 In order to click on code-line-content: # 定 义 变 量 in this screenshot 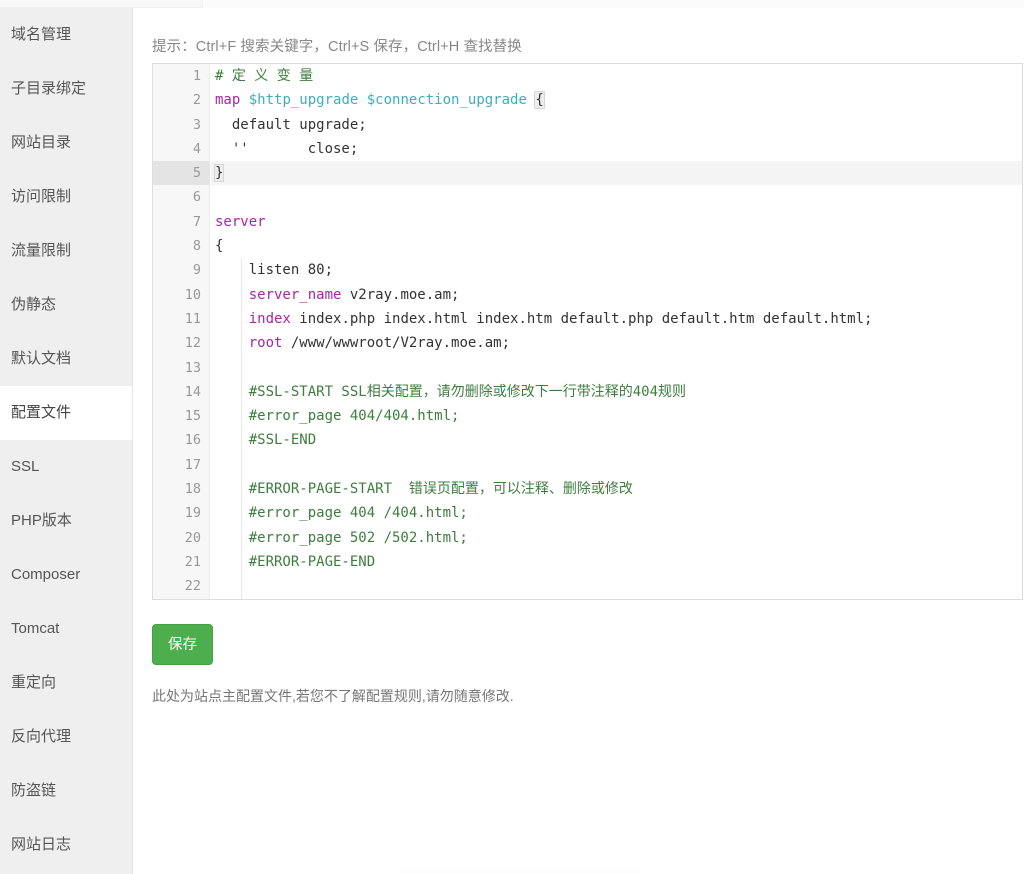, I will do `click(616, 76)`.